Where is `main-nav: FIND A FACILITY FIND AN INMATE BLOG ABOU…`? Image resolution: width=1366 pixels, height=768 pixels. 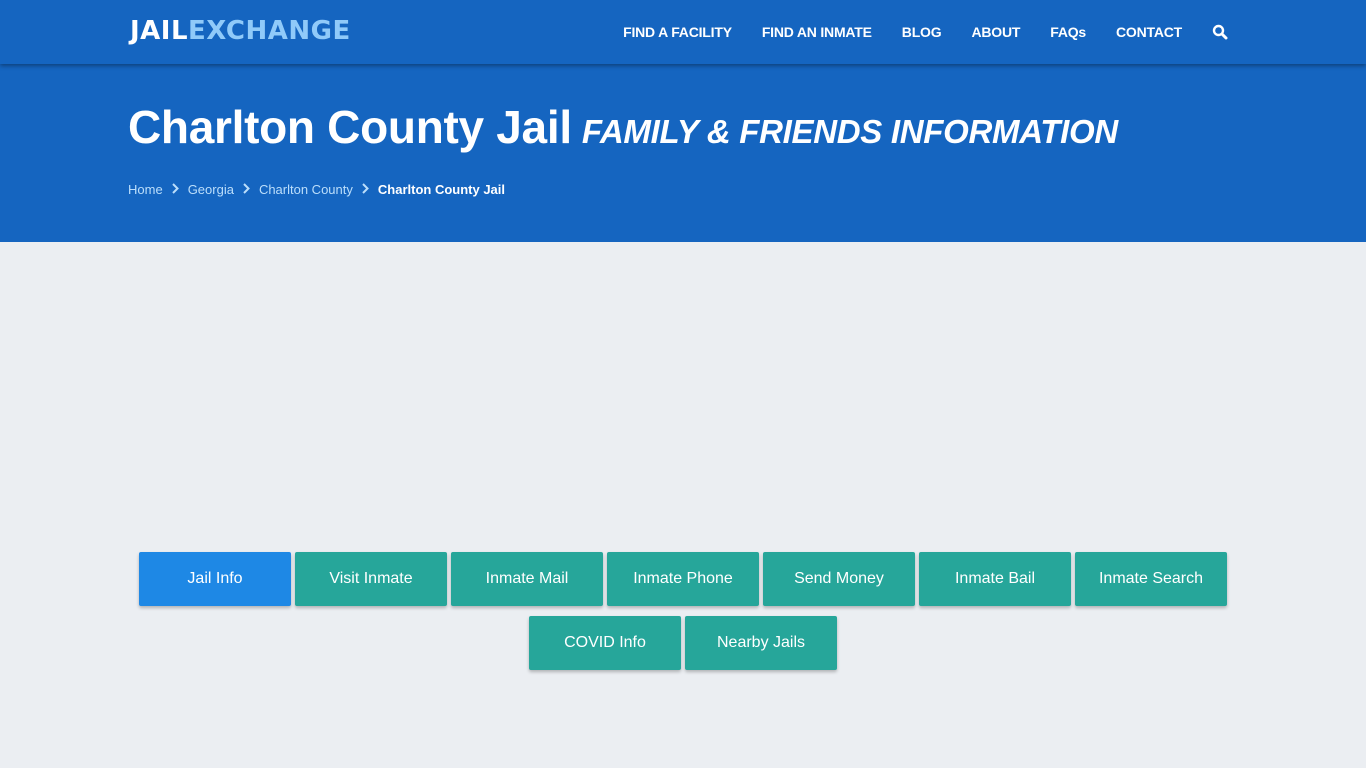
main-nav: FIND A FACILITY FIND AN INMATE BLOG ABOU… is located at coordinates (910, 32).